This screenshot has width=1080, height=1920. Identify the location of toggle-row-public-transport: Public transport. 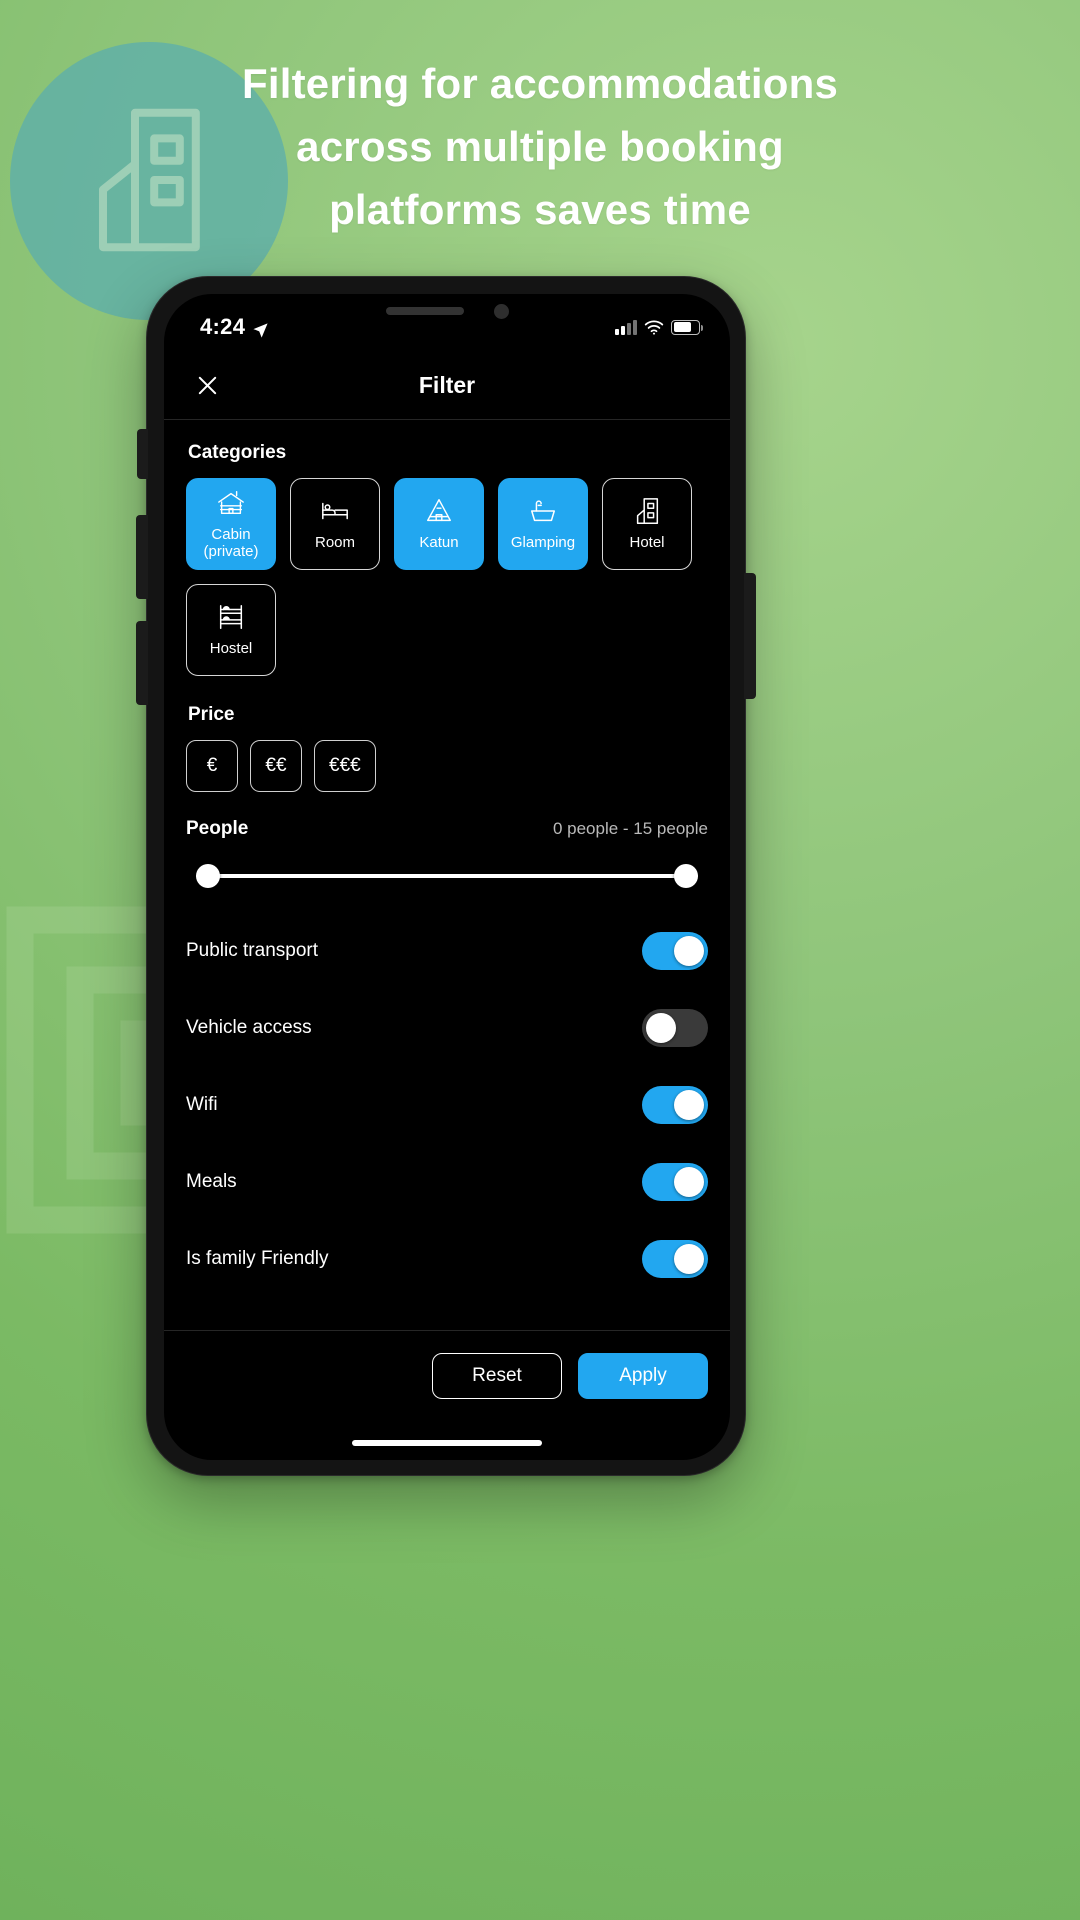
(447, 950).